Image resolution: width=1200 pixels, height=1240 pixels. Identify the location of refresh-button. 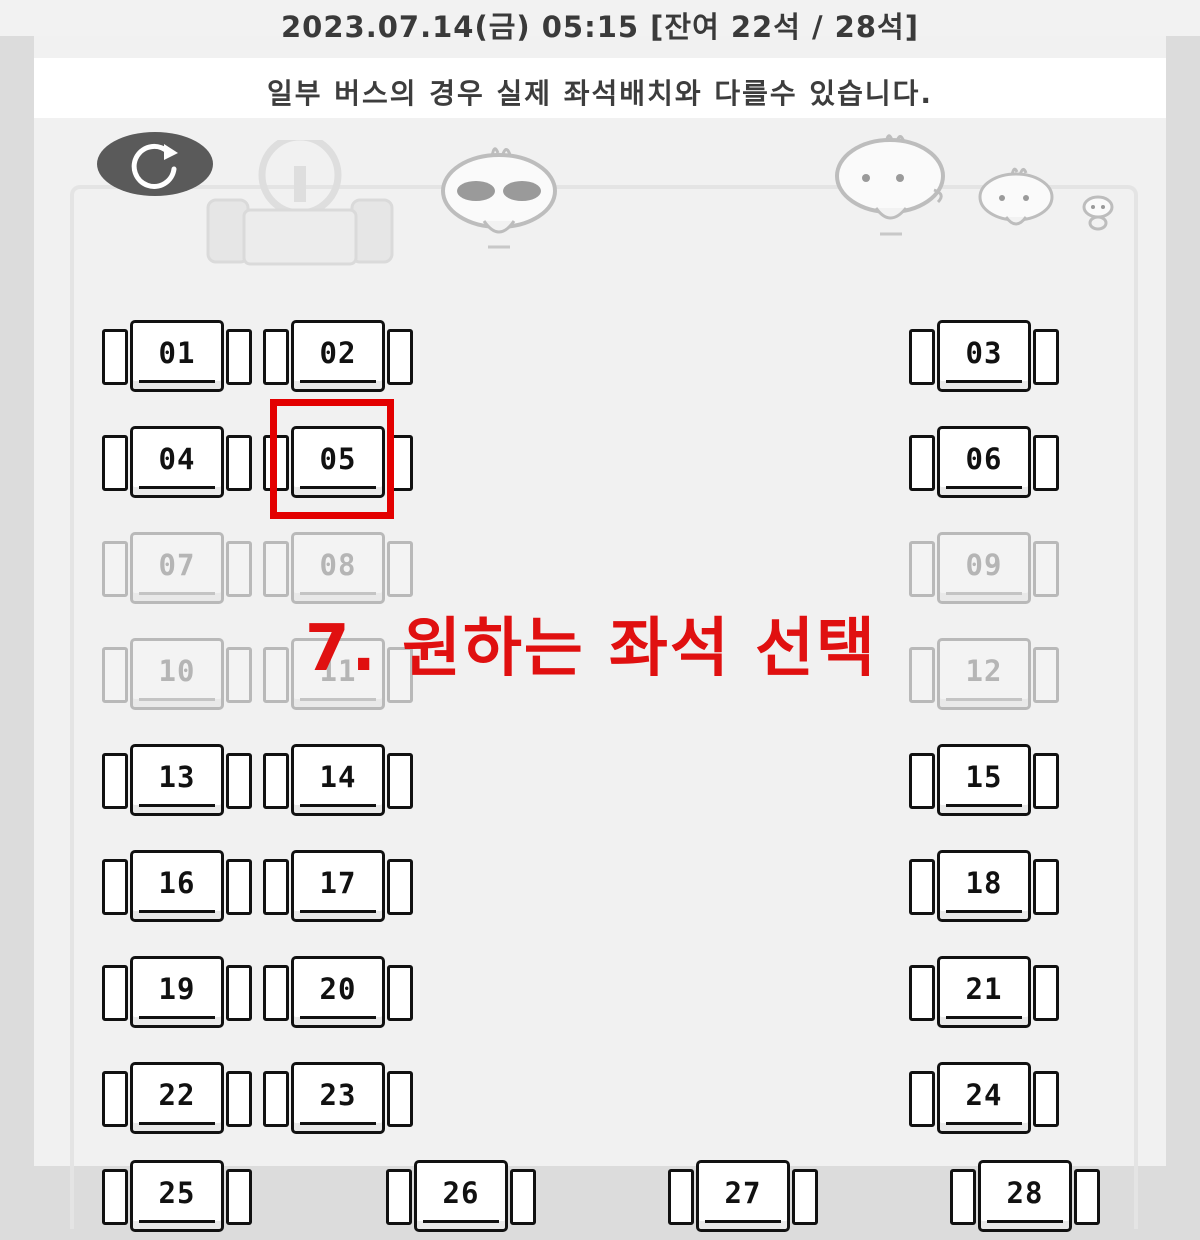
(155, 164).